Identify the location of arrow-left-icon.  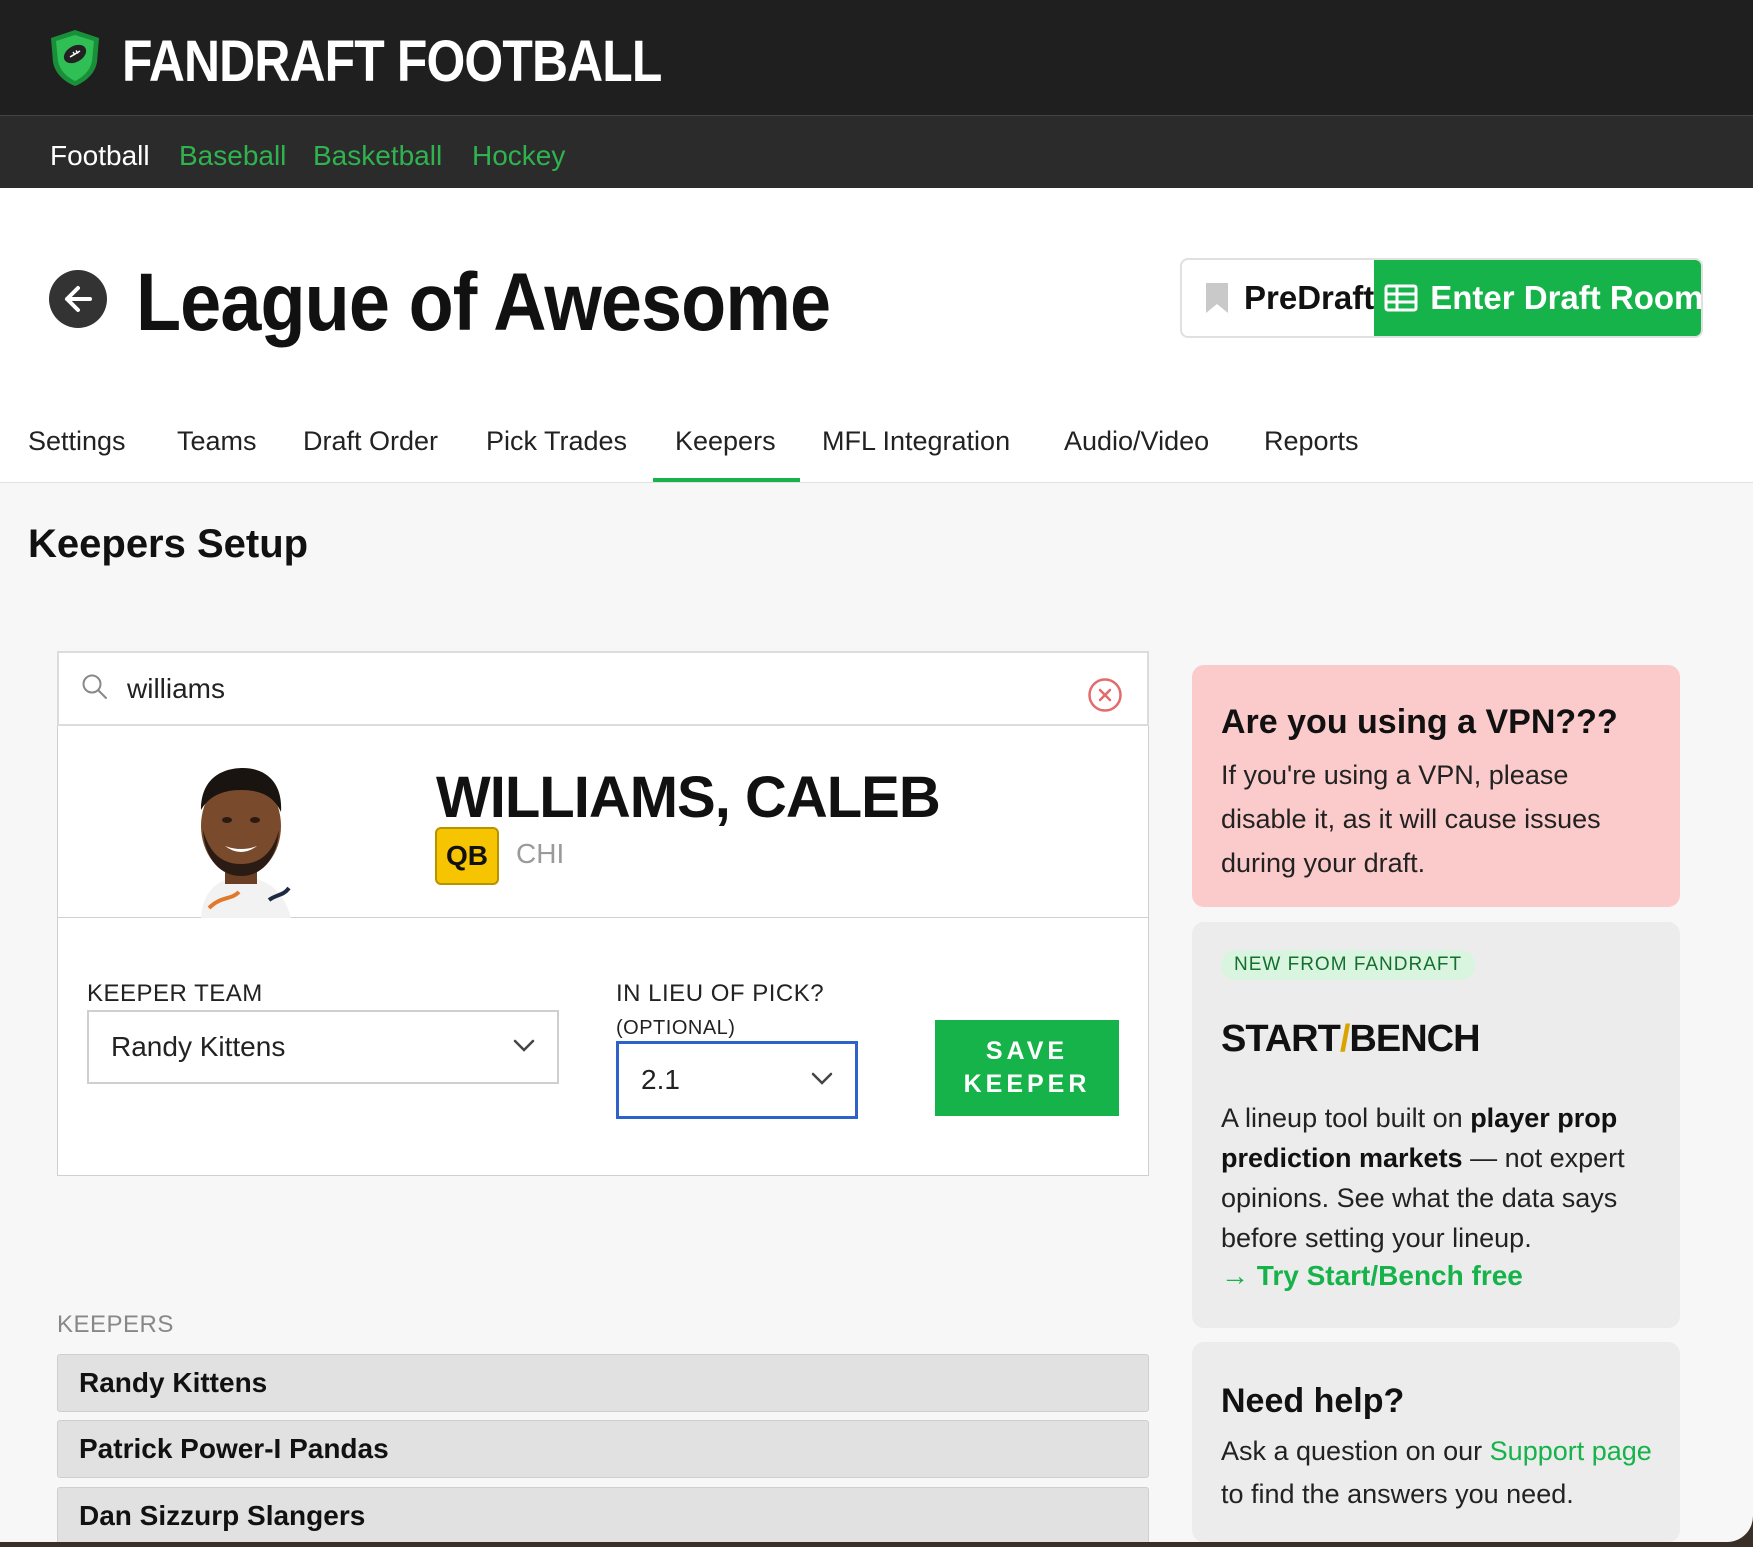
(78, 299).